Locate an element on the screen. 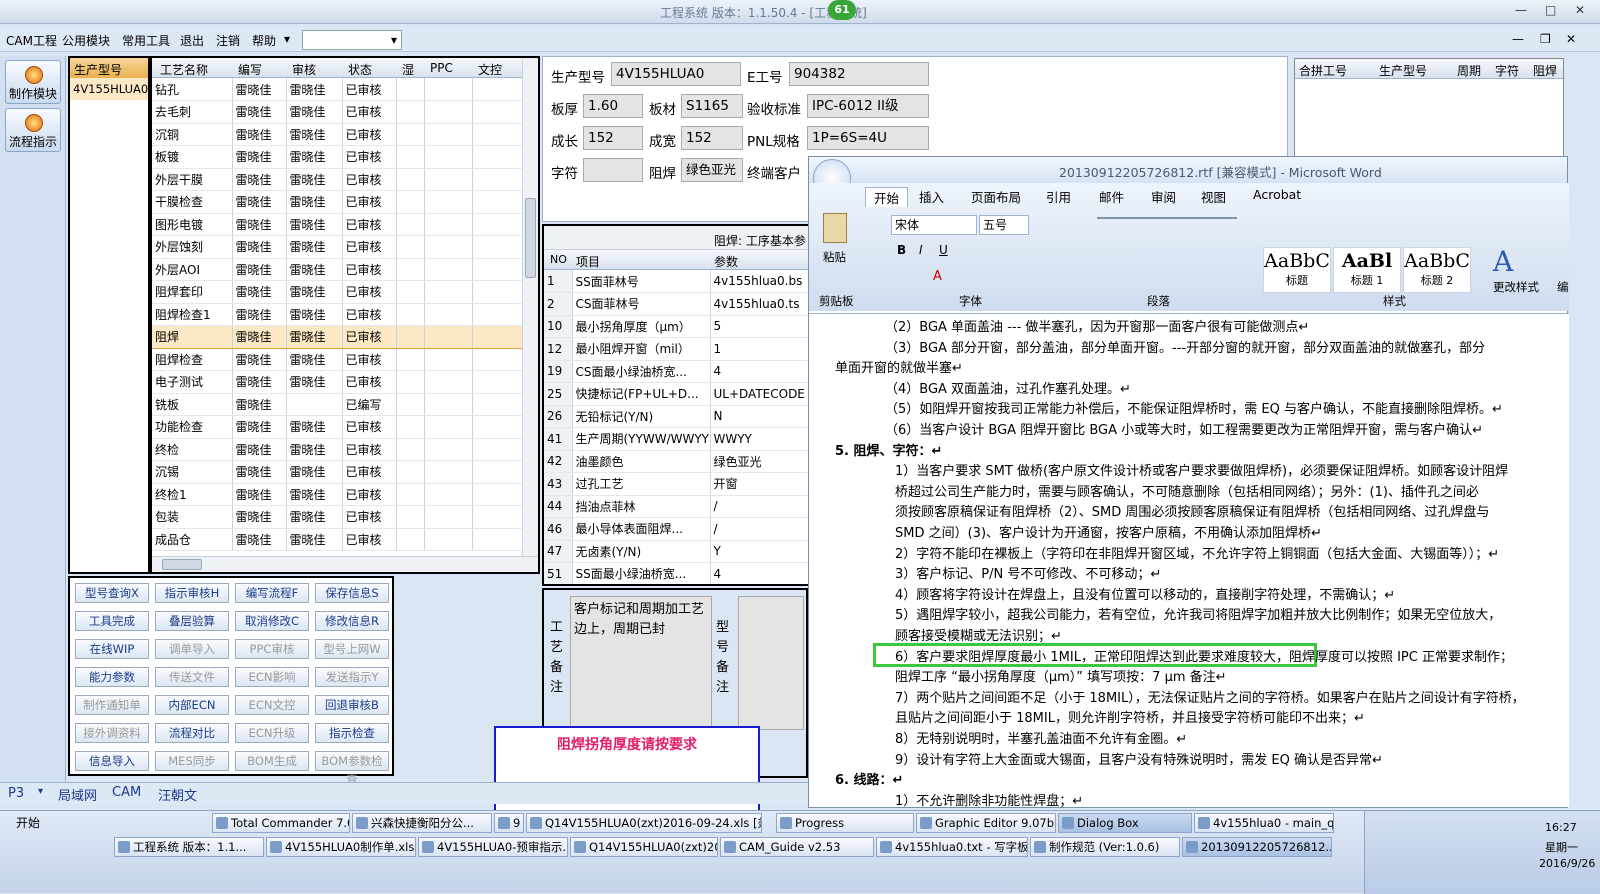  model-note-field is located at coordinates (771, 663).